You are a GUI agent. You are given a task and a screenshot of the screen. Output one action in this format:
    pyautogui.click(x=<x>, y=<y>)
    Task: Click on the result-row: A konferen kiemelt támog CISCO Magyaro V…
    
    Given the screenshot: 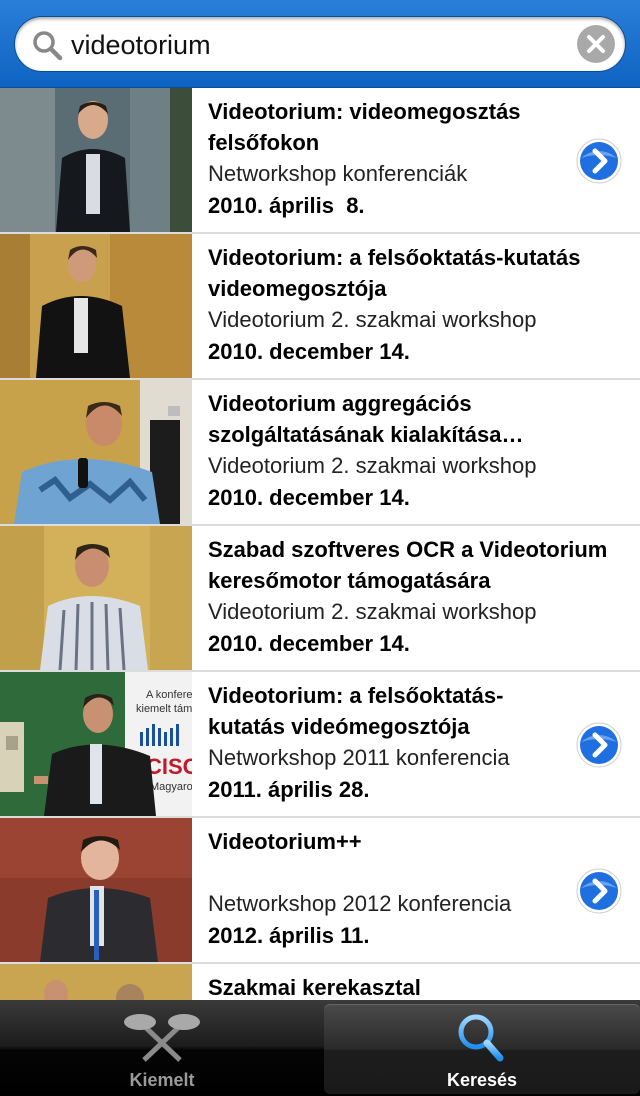 What is the action you would take?
    pyautogui.click(x=320, y=745)
    